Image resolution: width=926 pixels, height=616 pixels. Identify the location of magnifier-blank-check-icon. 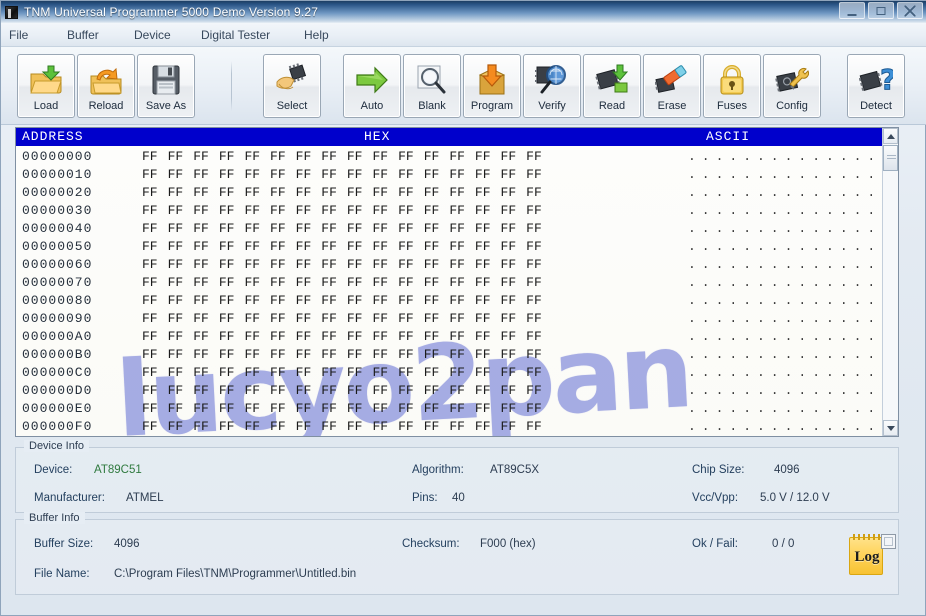
(432, 80).